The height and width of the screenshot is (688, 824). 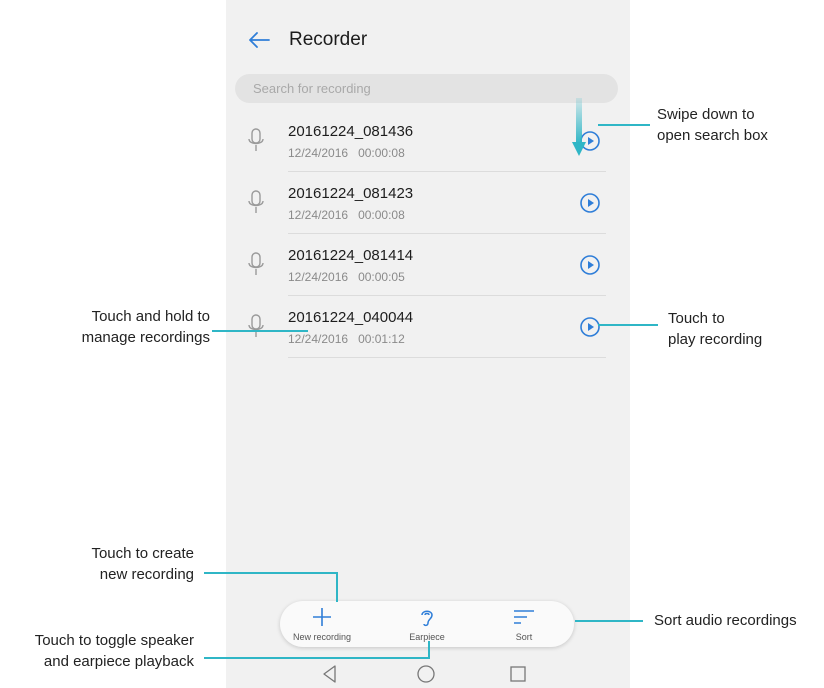 I want to click on recording-meta: 12/24/2016 00:00:05, so click(x=346, y=277).